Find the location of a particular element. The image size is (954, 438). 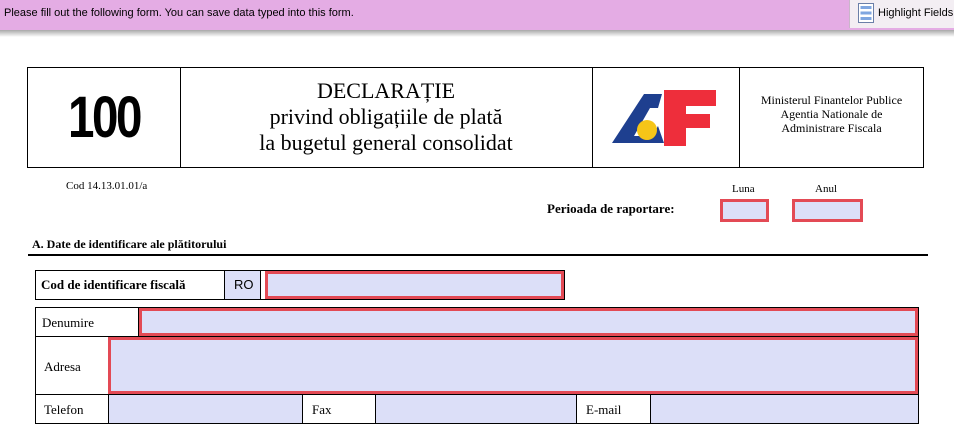

anaf-logo is located at coordinates (664, 118).